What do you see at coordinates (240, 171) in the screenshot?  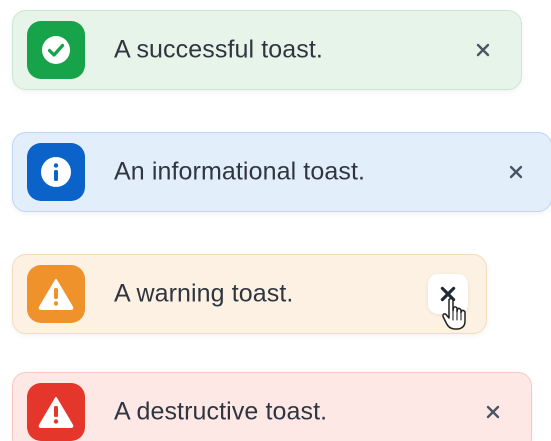 I see `toast-message: An informational toast.` at bounding box center [240, 171].